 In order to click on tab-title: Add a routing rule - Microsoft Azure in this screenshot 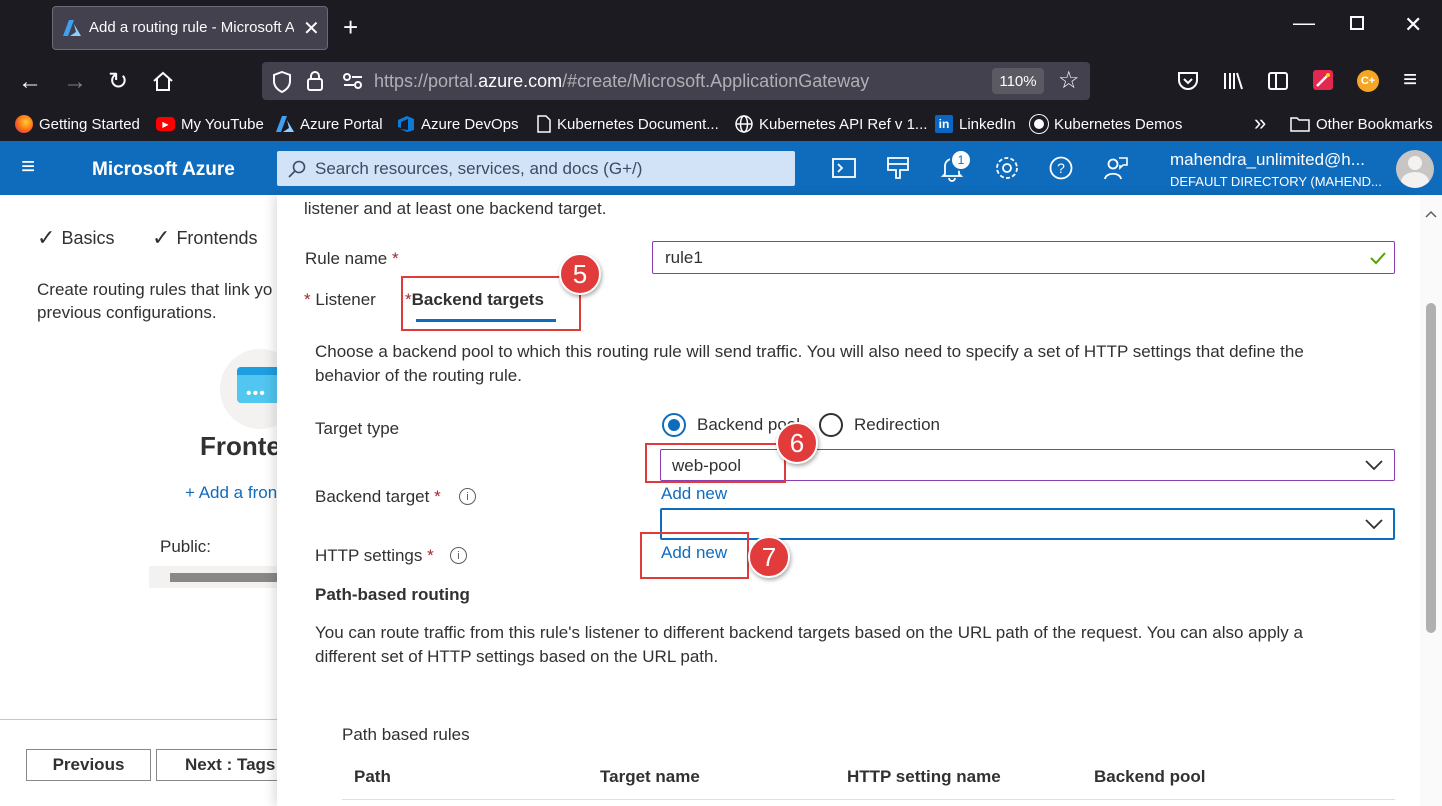, I will do `click(191, 27)`.